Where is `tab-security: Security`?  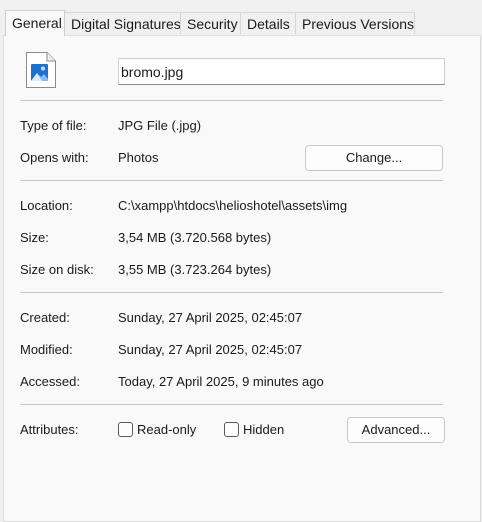 tab-security: Security is located at coordinates (210, 23).